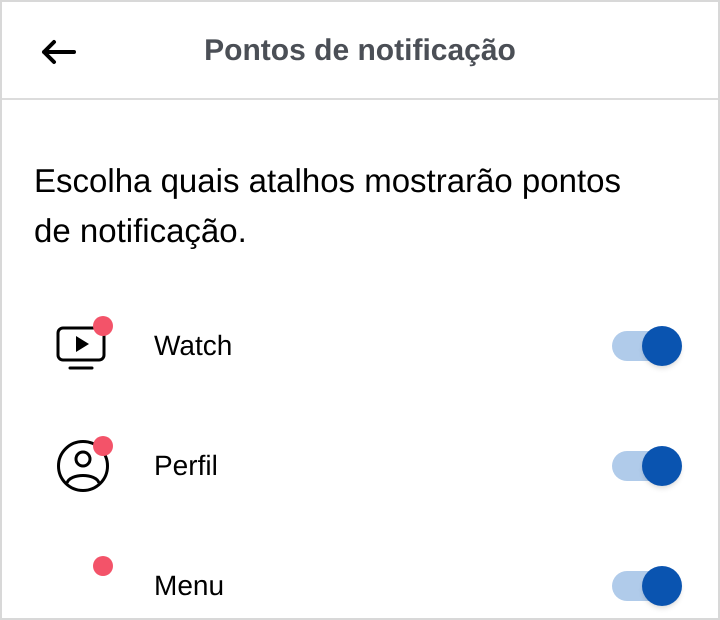 The height and width of the screenshot is (620, 720). I want to click on back-arrow-icon, so click(58, 52).